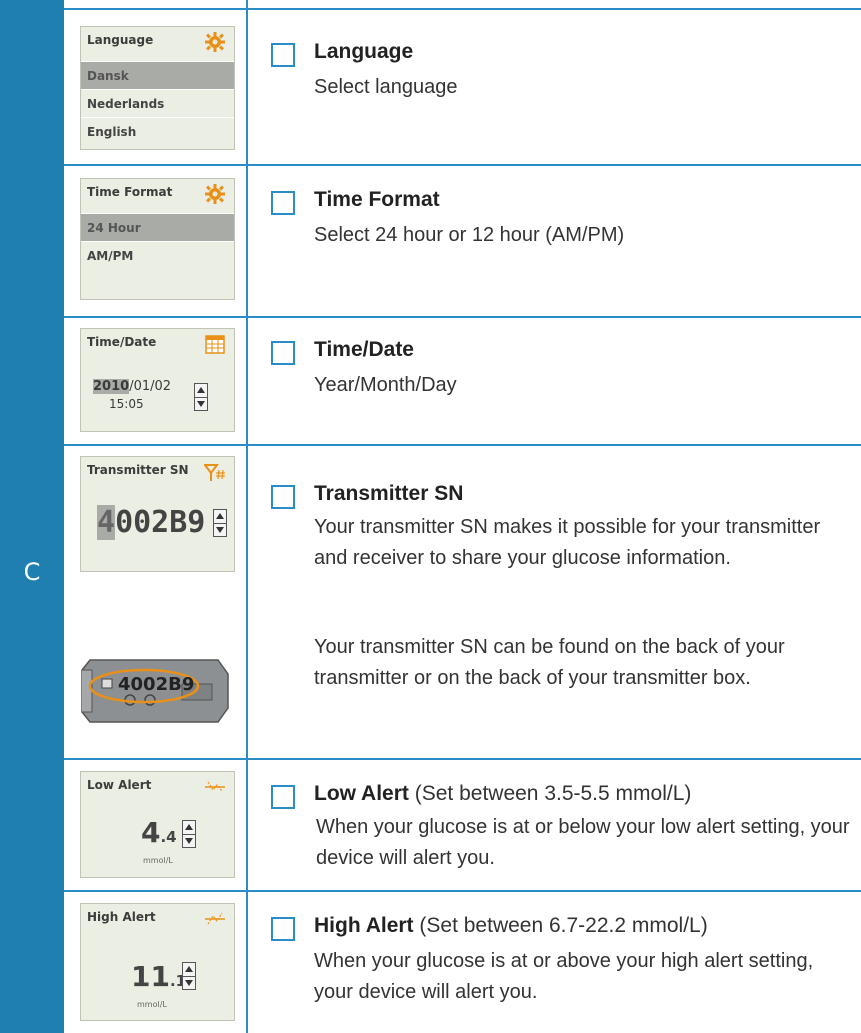  Describe the element at coordinates (150, 976) in the screenshot. I see `value-main: 11` at that location.